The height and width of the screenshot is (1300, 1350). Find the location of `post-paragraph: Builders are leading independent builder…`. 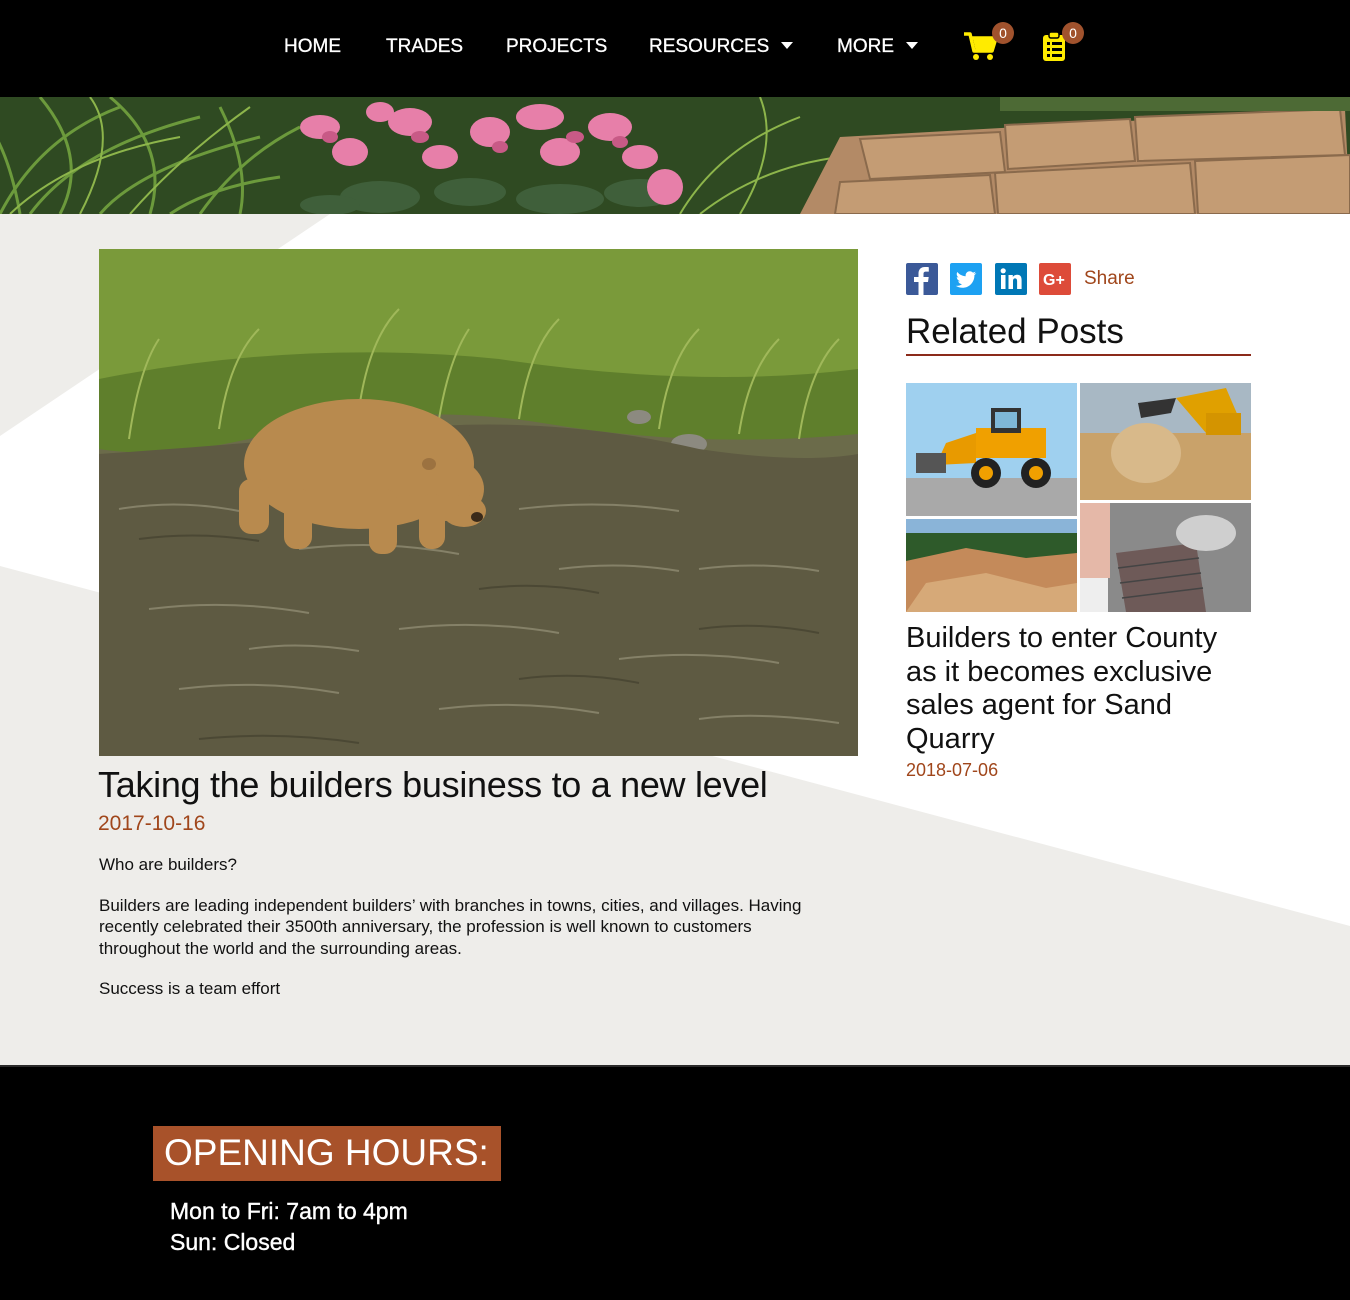

post-paragraph: Builders are leading independent builder… is located at coordinates (450, 926).